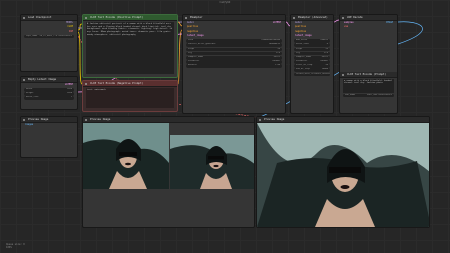 The width and height of the screenshot is (450, 253). What do you see at coordinates (225, 2) in the screenshot?
I see `window-title: ComfyUI` at bounding box center [225, 2].